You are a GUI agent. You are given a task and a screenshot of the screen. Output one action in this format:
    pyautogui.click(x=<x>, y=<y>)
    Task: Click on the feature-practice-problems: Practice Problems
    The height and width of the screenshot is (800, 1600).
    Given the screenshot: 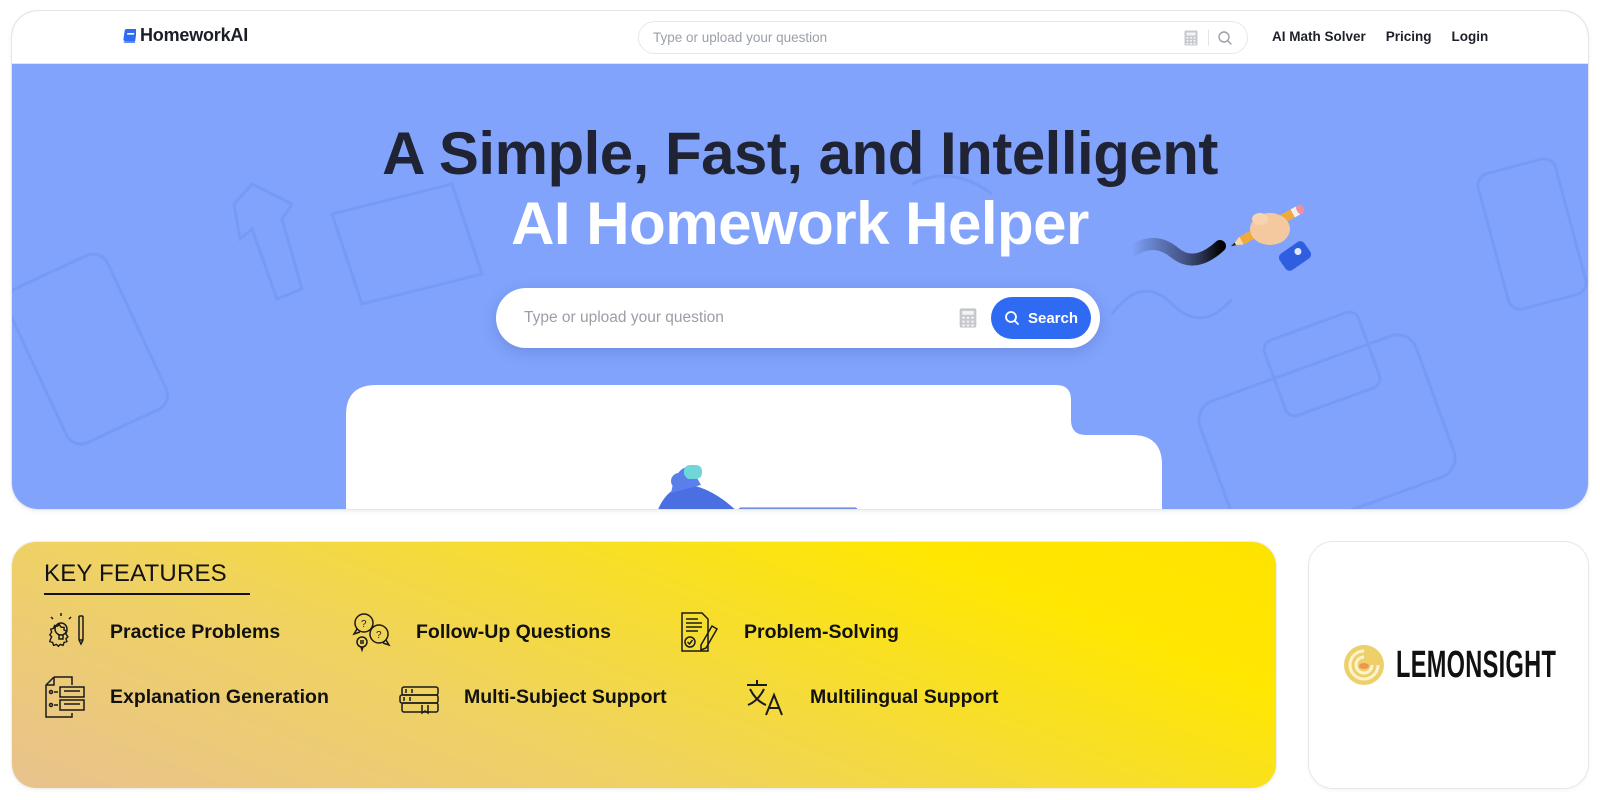 What is the action you would take?
    pyautogui.click(x=162, y=632)
    